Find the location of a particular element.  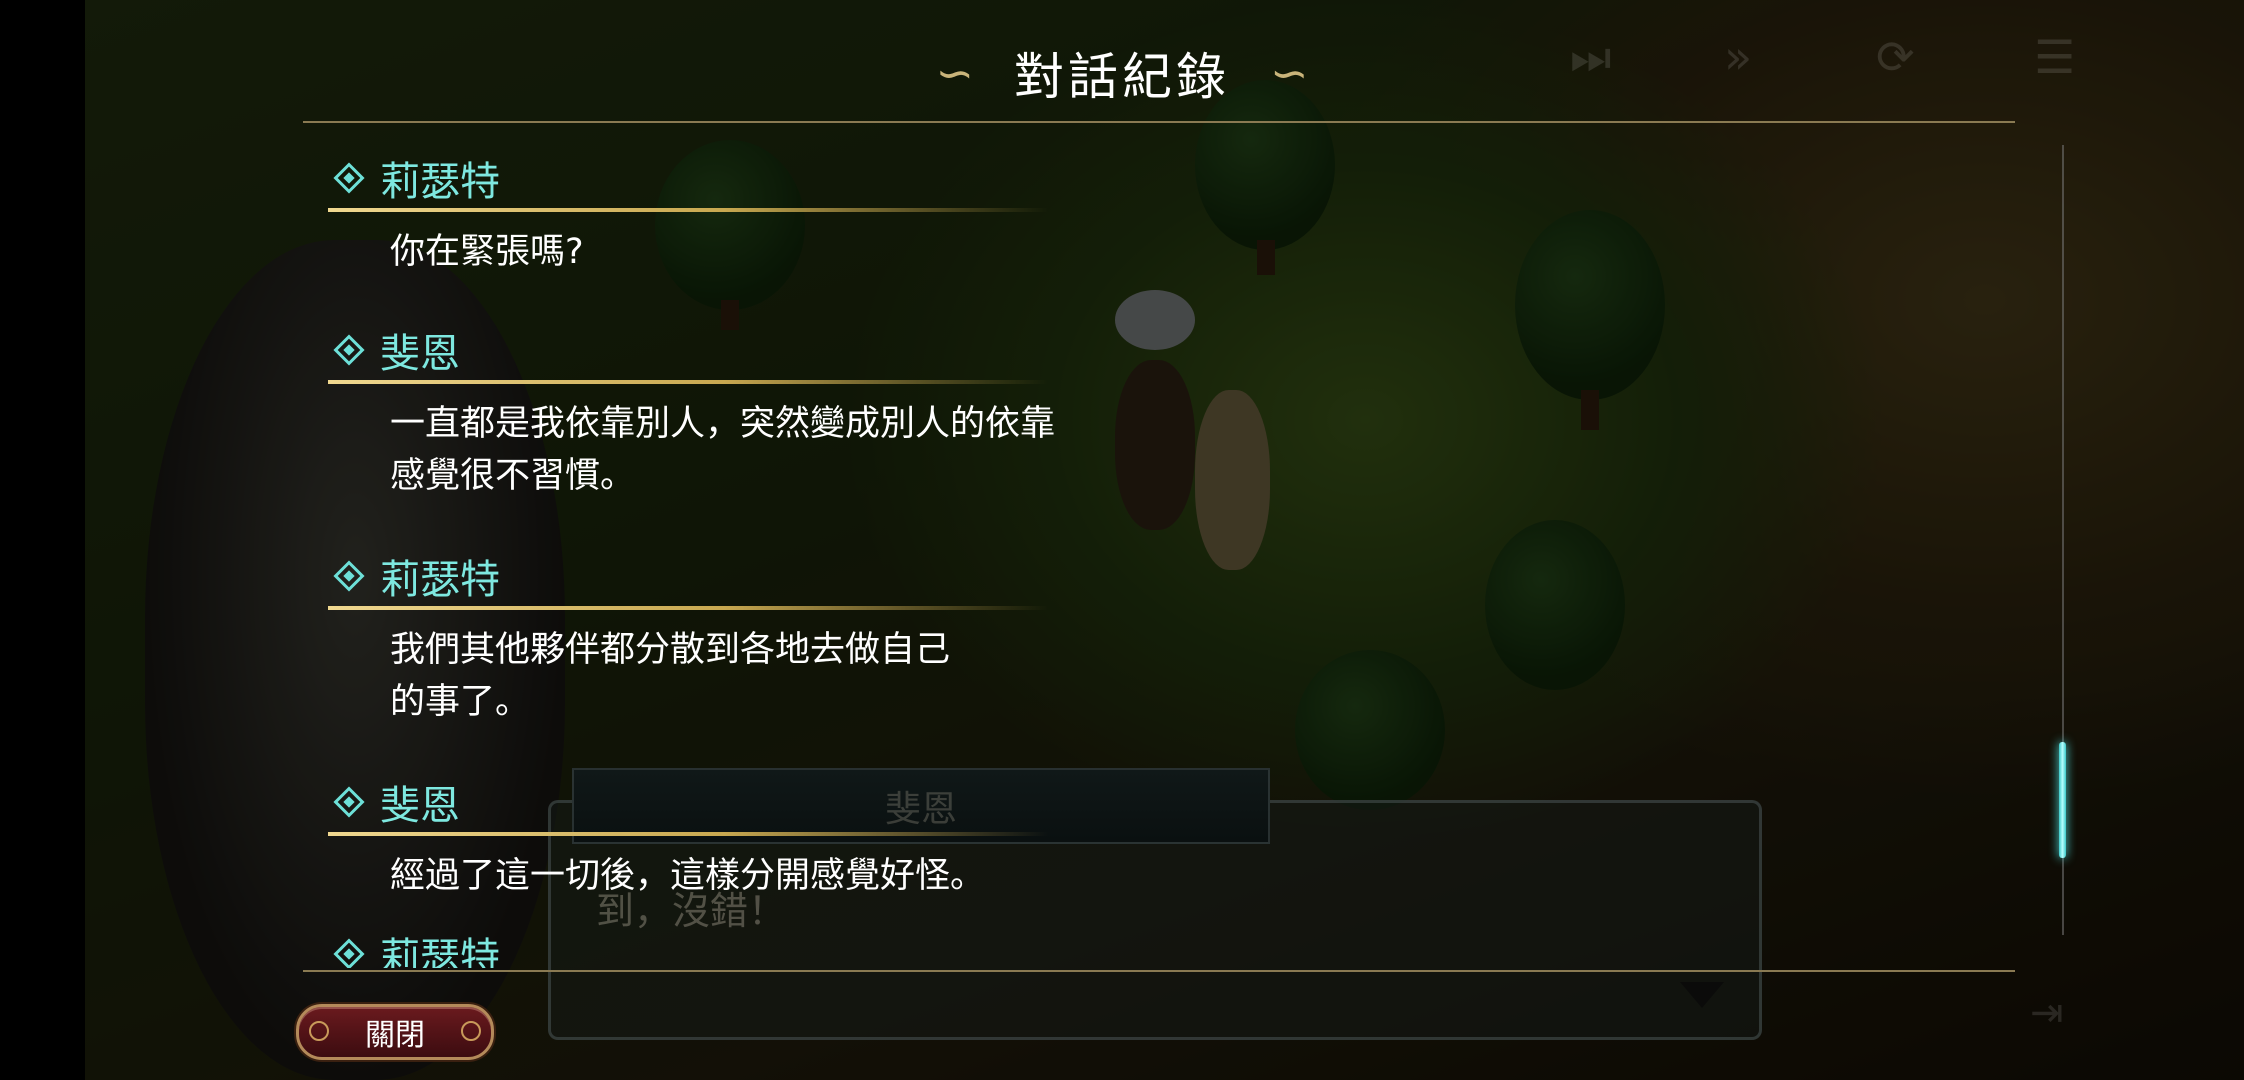

log-entry: 莉瑟特 我們其他夥伴都分散到各地去做自己 的事了。 is located at coordinates (978, 661).